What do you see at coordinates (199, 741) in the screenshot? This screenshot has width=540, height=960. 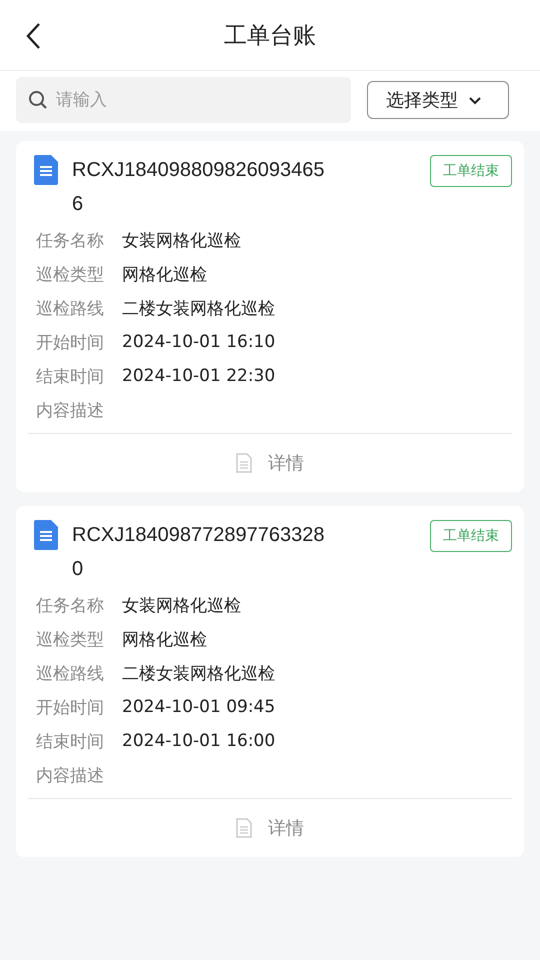 I see `field-value: 2024-10-01 16:00` at bounding box center [199, 741].